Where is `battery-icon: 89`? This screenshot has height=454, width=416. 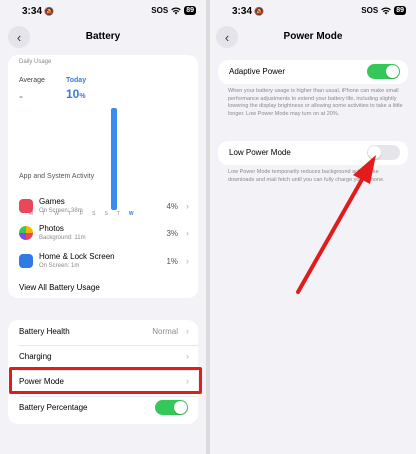
battery-icon: 89 is located at coordinates (190, 10).